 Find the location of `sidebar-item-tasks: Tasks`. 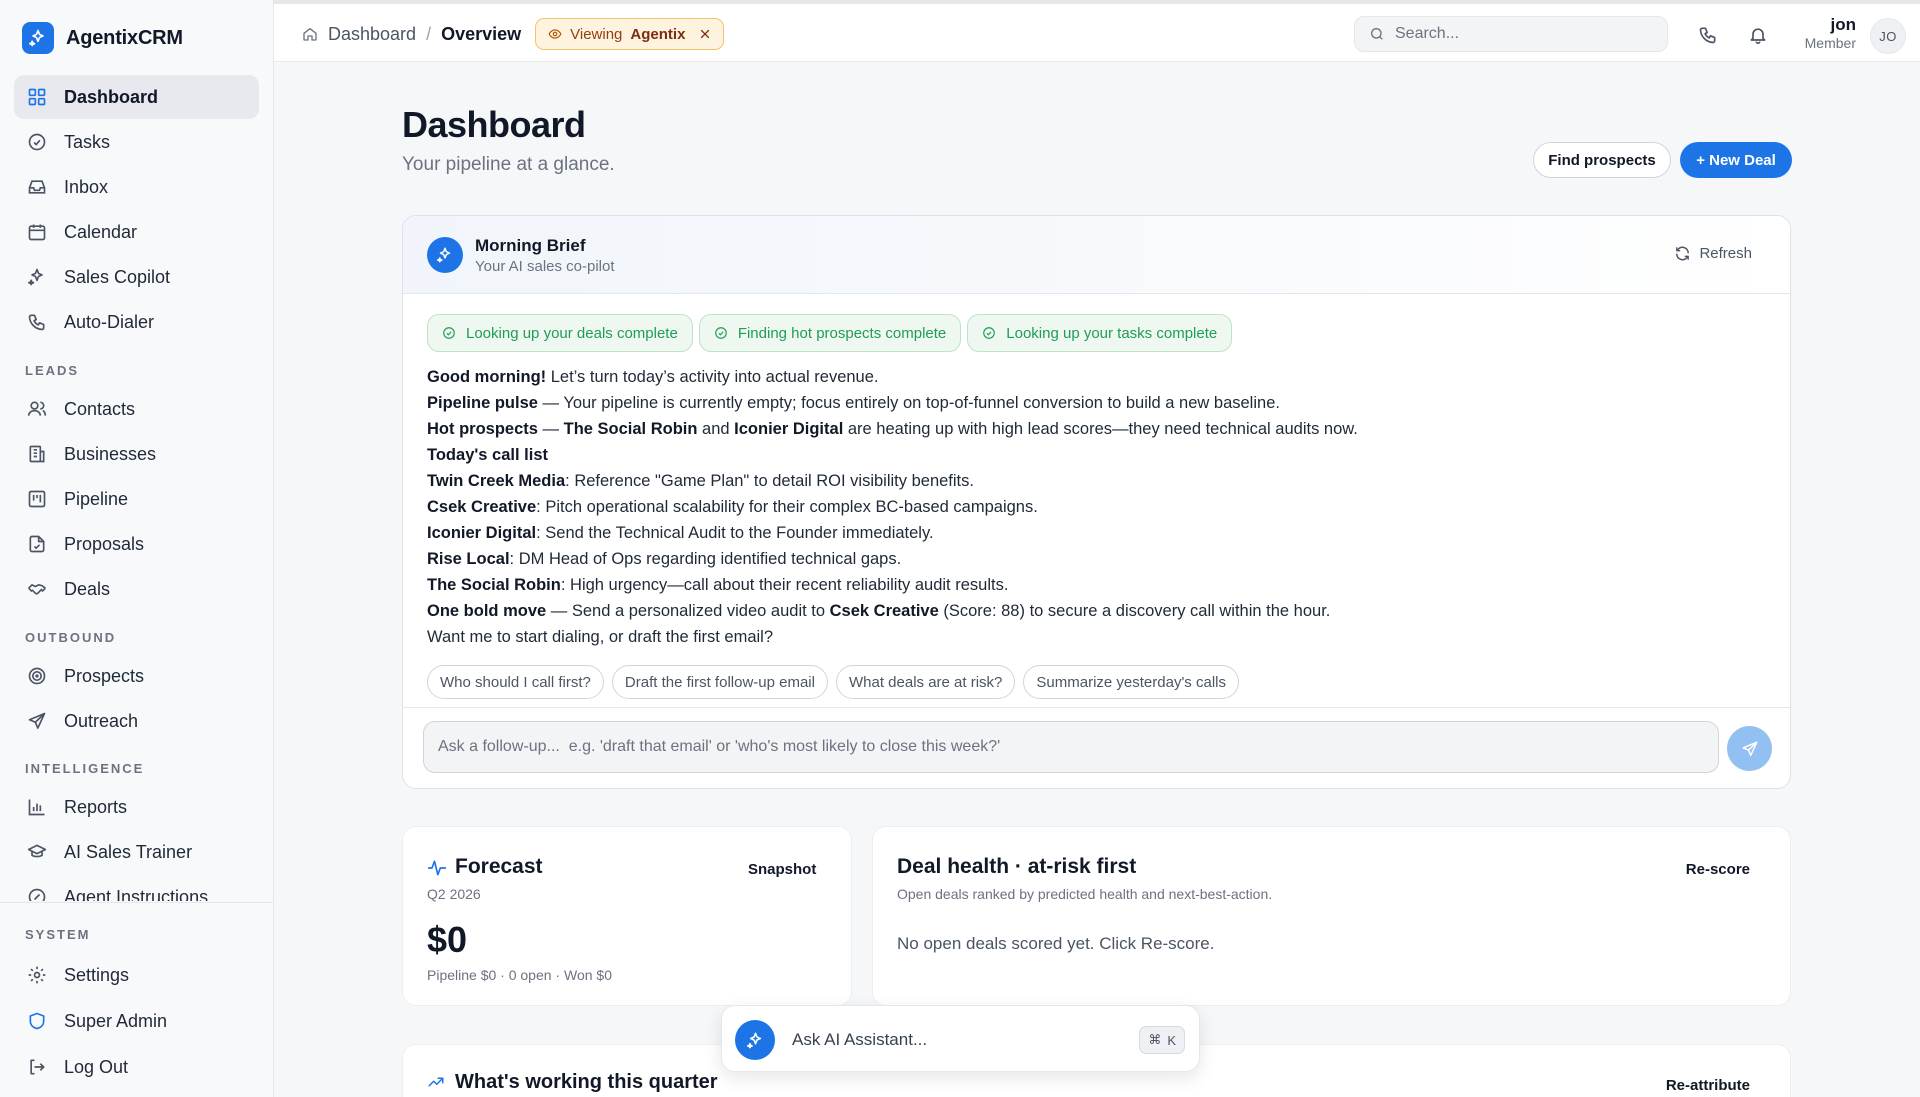

sidebar-item-tasks: Tasks is located at coordinates (136, 142).